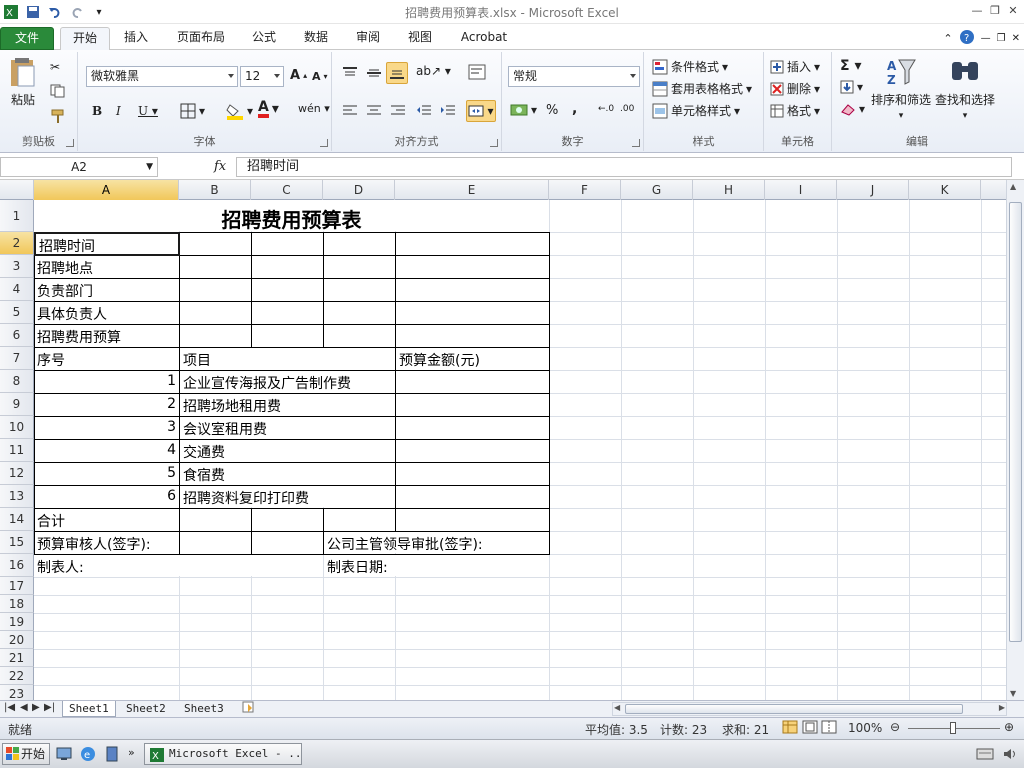 The image size is (1024, 768). What do you see at coordinates (852, 109) in the screenshot?
I see `clear-icon: ▾` at bounding box center [852, 109].